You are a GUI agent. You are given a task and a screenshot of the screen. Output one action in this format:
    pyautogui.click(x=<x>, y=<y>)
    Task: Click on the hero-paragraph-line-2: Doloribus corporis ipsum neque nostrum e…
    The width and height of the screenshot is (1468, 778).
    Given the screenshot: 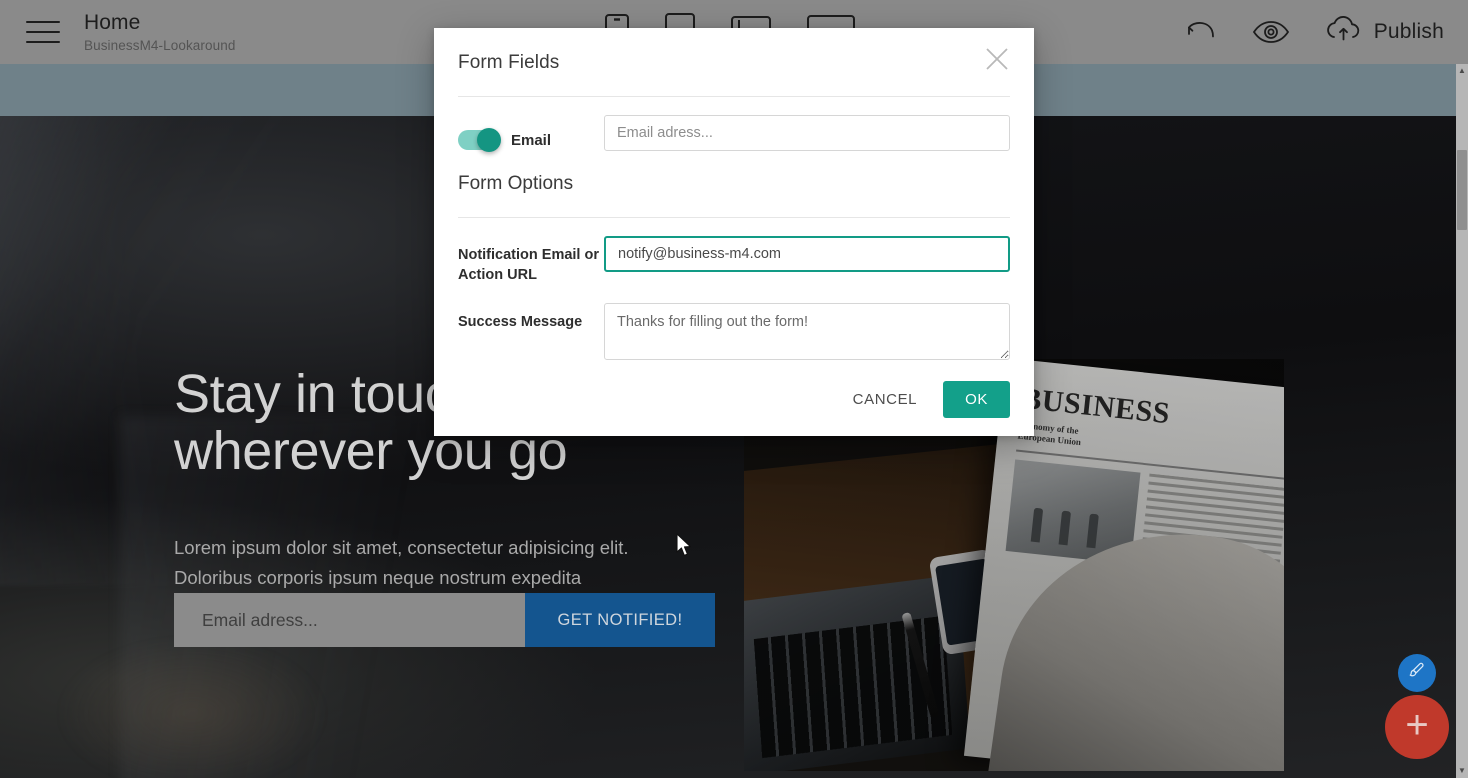 What is the action you would take?
    pyautogui.click(x=378, y=578)
    